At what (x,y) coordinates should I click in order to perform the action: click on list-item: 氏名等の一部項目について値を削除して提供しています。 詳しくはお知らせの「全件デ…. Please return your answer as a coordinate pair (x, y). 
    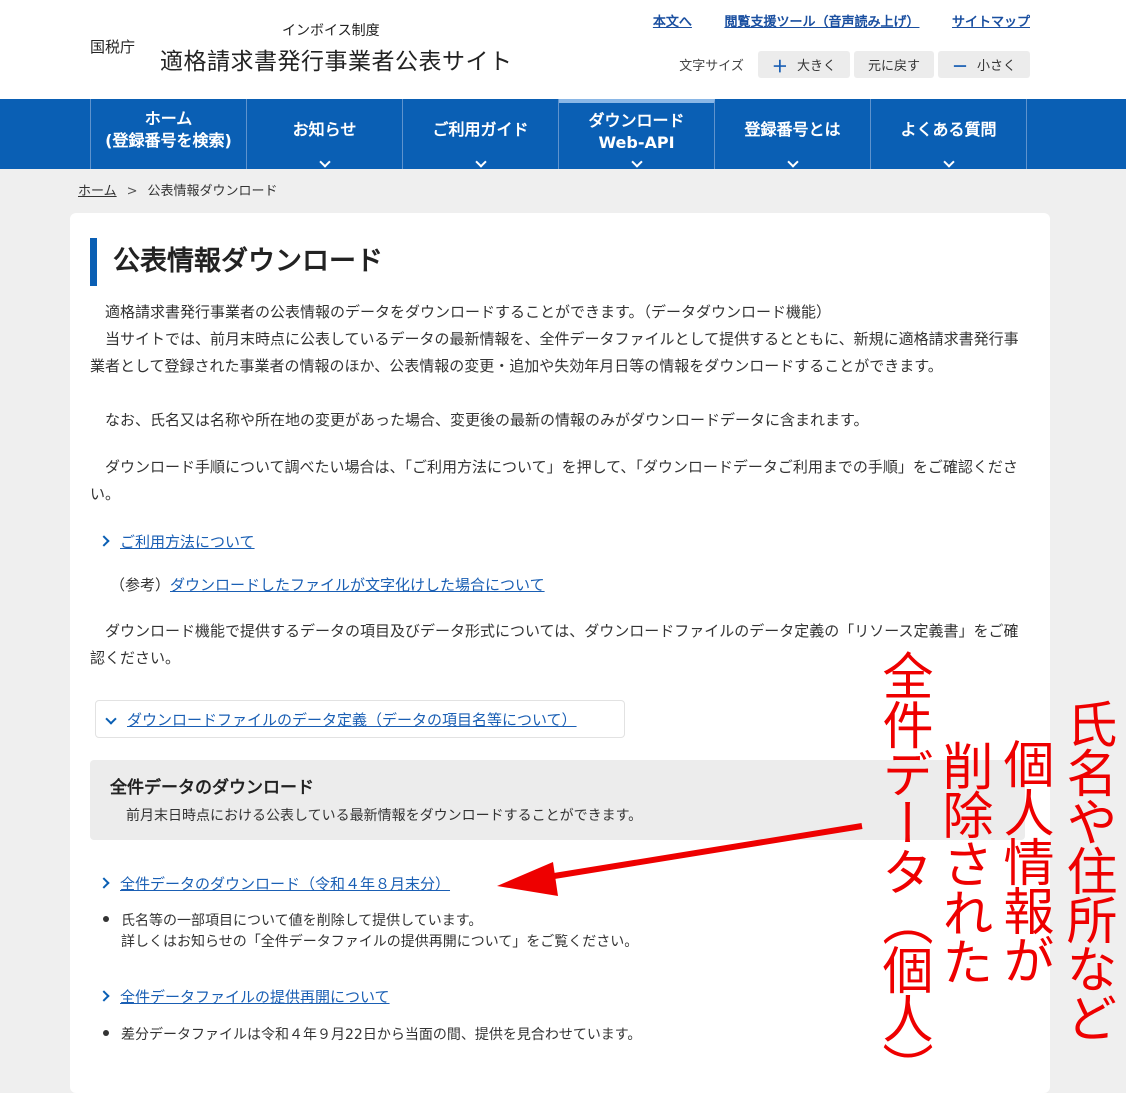
    Looking at the image, I should click on (370, 932).